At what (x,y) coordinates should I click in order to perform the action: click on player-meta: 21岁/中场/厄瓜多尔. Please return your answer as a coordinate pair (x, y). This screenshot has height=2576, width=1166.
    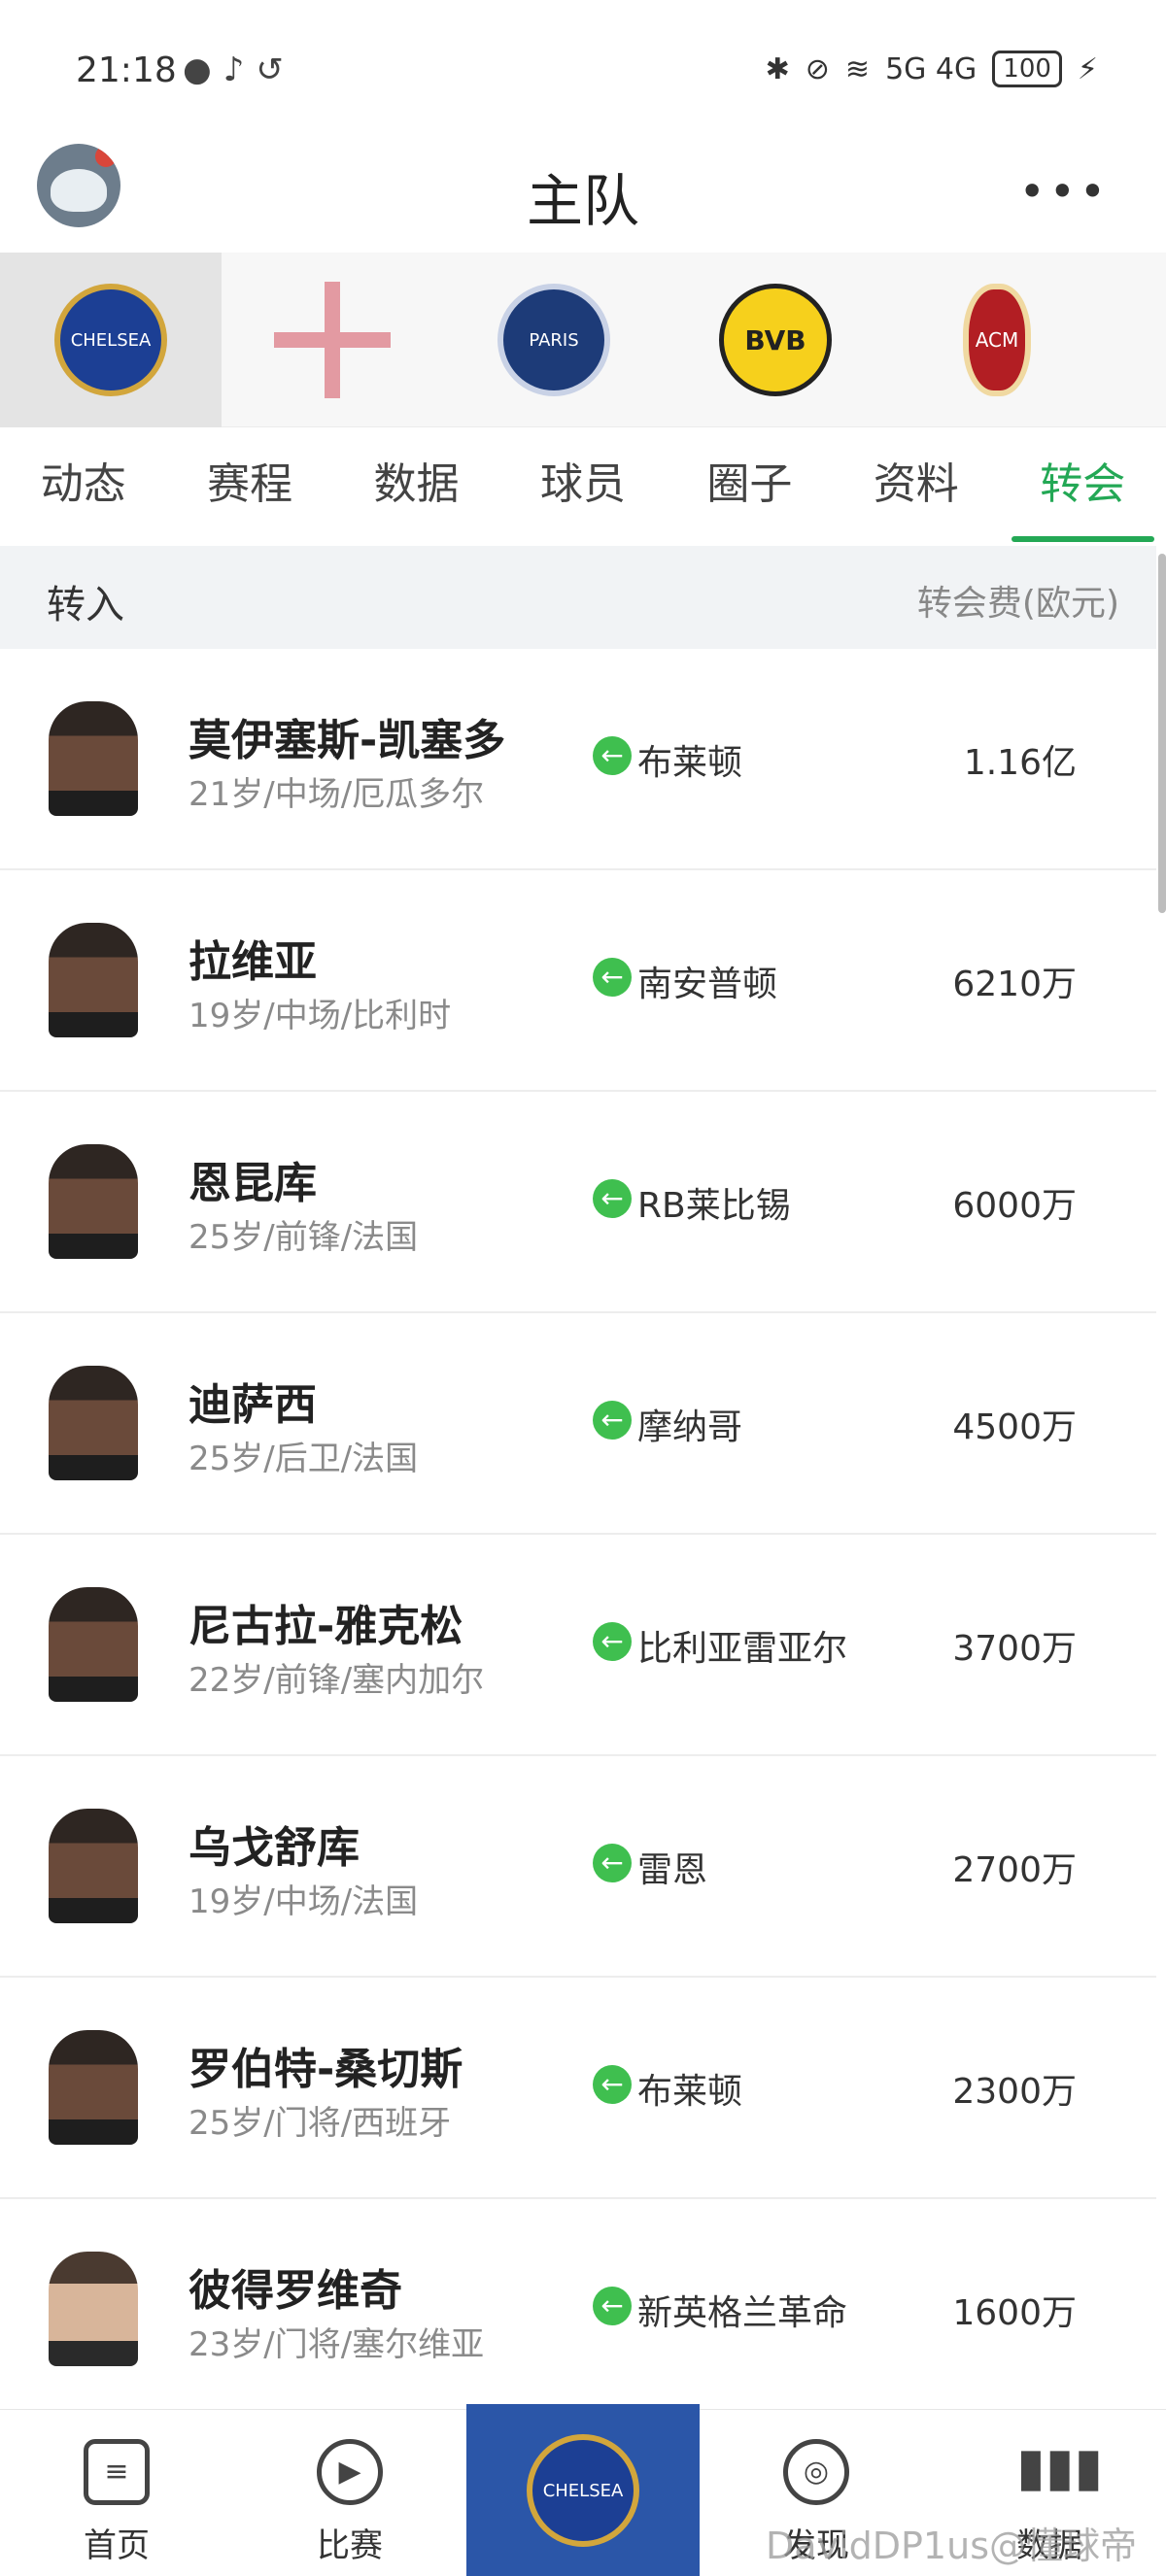
    Looking at the image, I should click on (337, 794).